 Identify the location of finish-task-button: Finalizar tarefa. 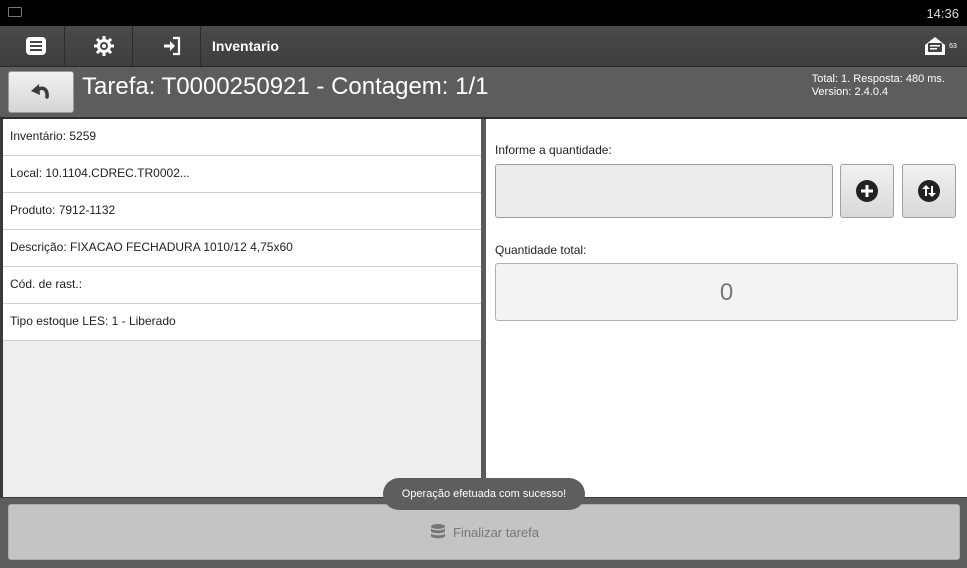
(484, 532).